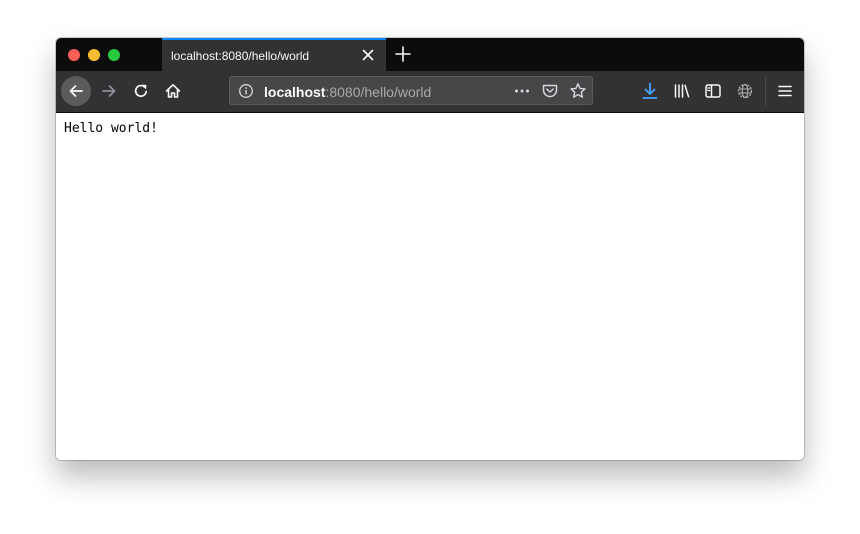 The width and height of the screenshot is (860, 534). I want to click on arrow-right-icon, so click(109, 91).